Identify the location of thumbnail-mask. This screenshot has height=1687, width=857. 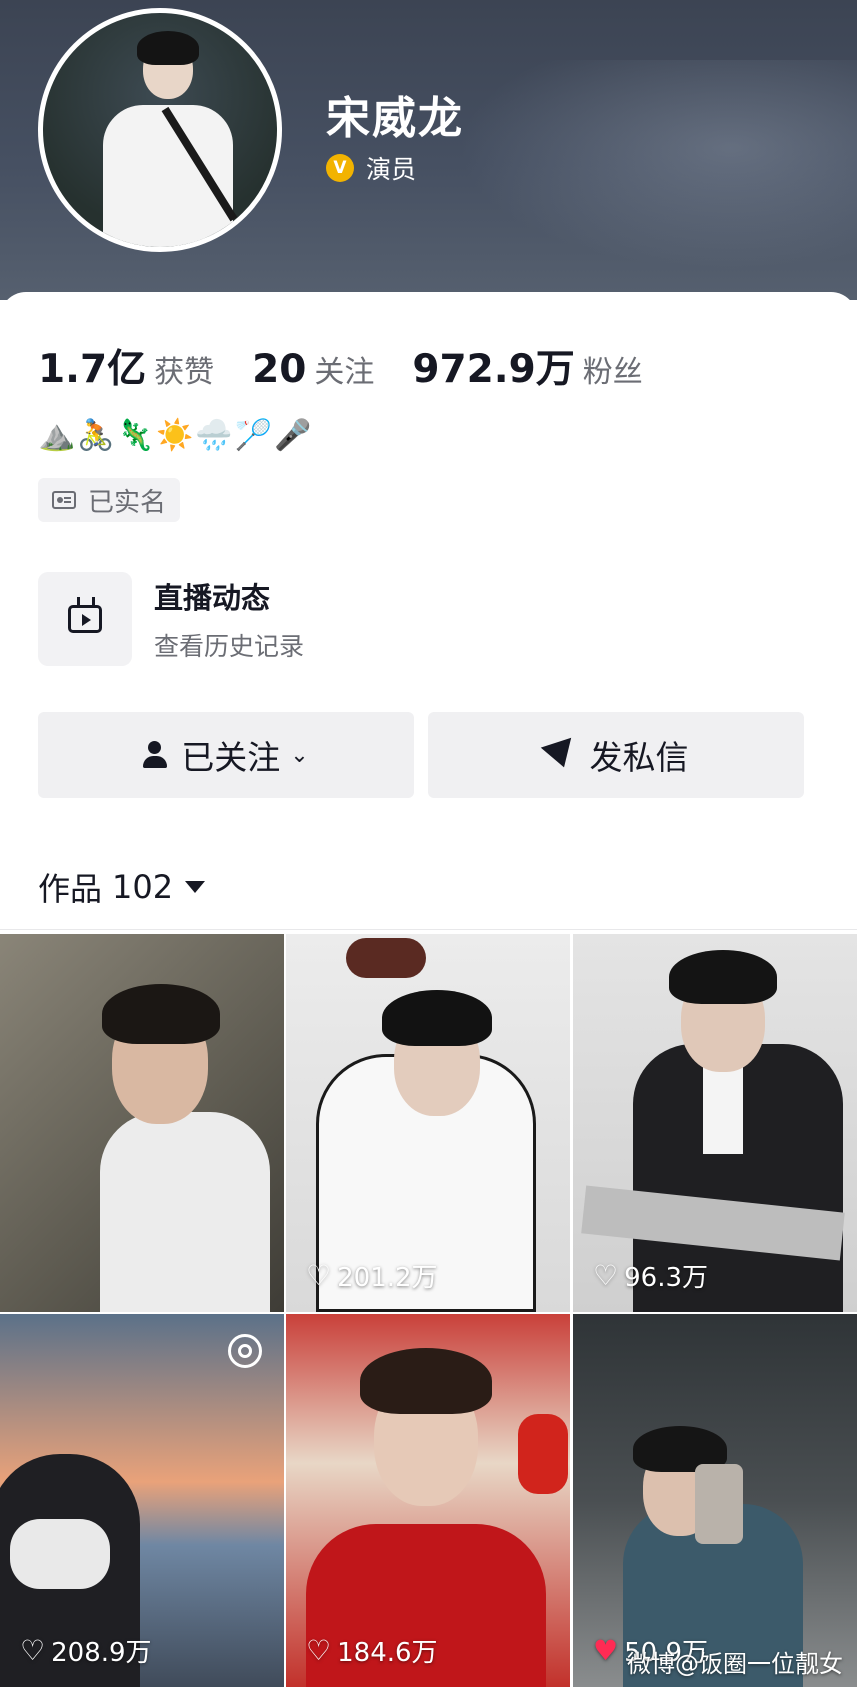
(60, 1554).